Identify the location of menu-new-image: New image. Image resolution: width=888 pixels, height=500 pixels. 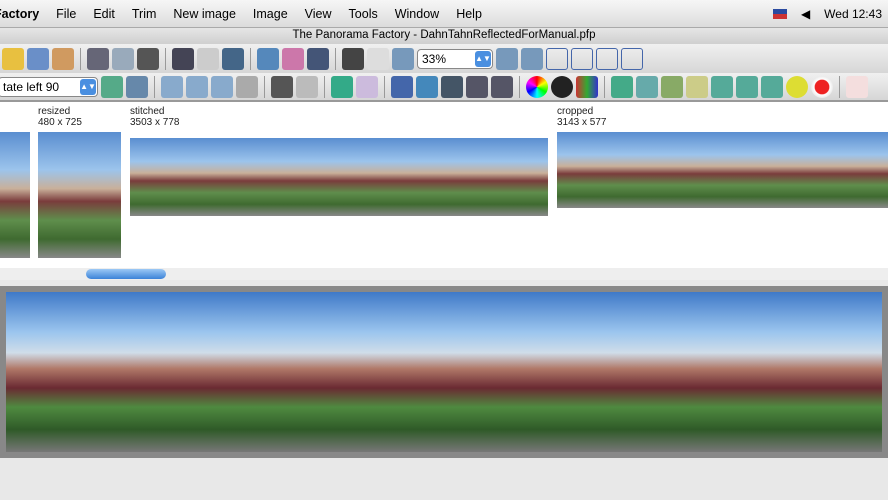
(204, 14).